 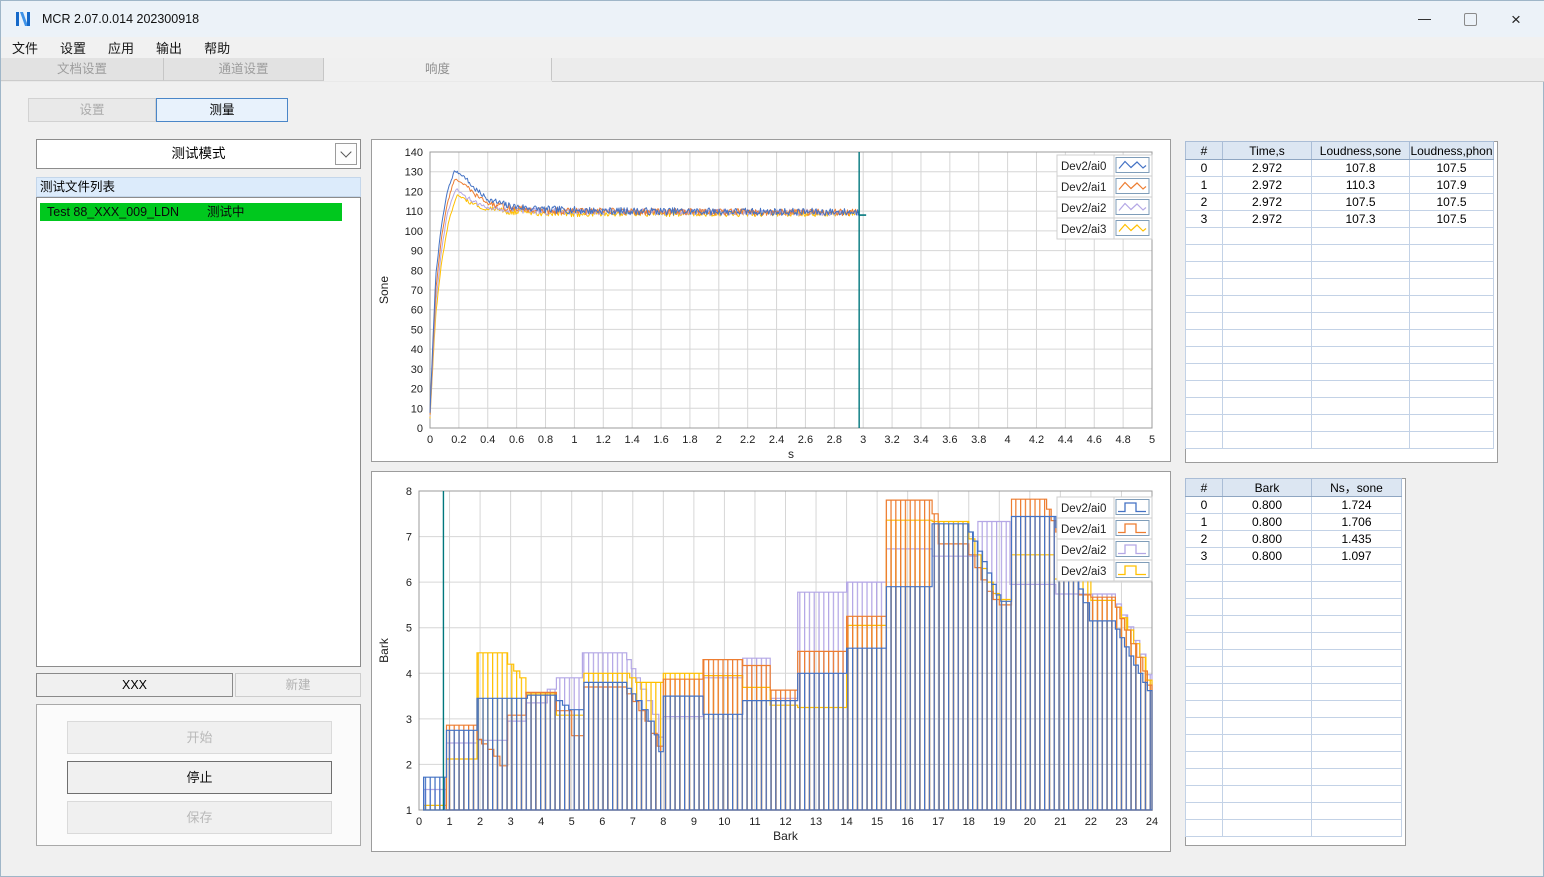 What do you see at coordinates (199, 737) in the screenshot?
I see `start-button: 开始` at bounding box center [199, 737].